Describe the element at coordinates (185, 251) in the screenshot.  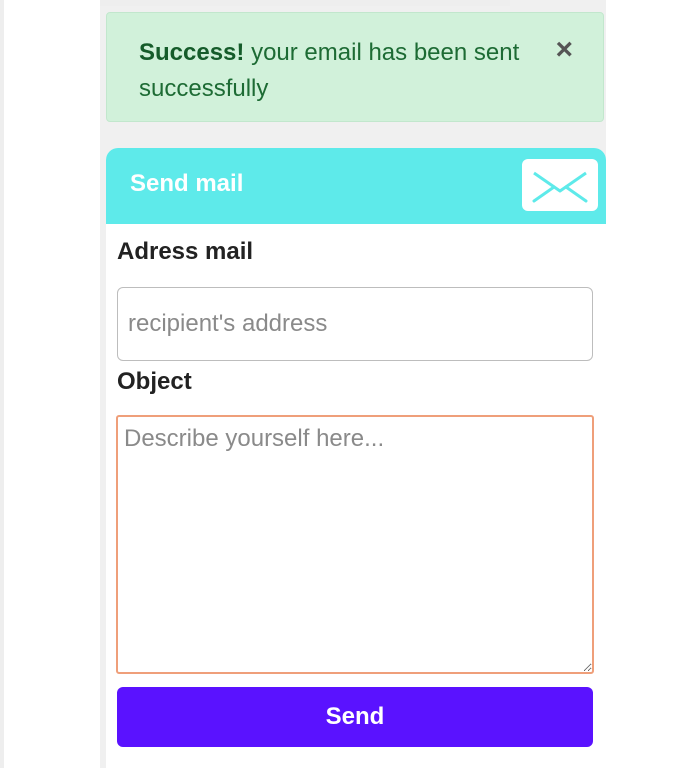
I see `address-label: Adress mail` at that location.